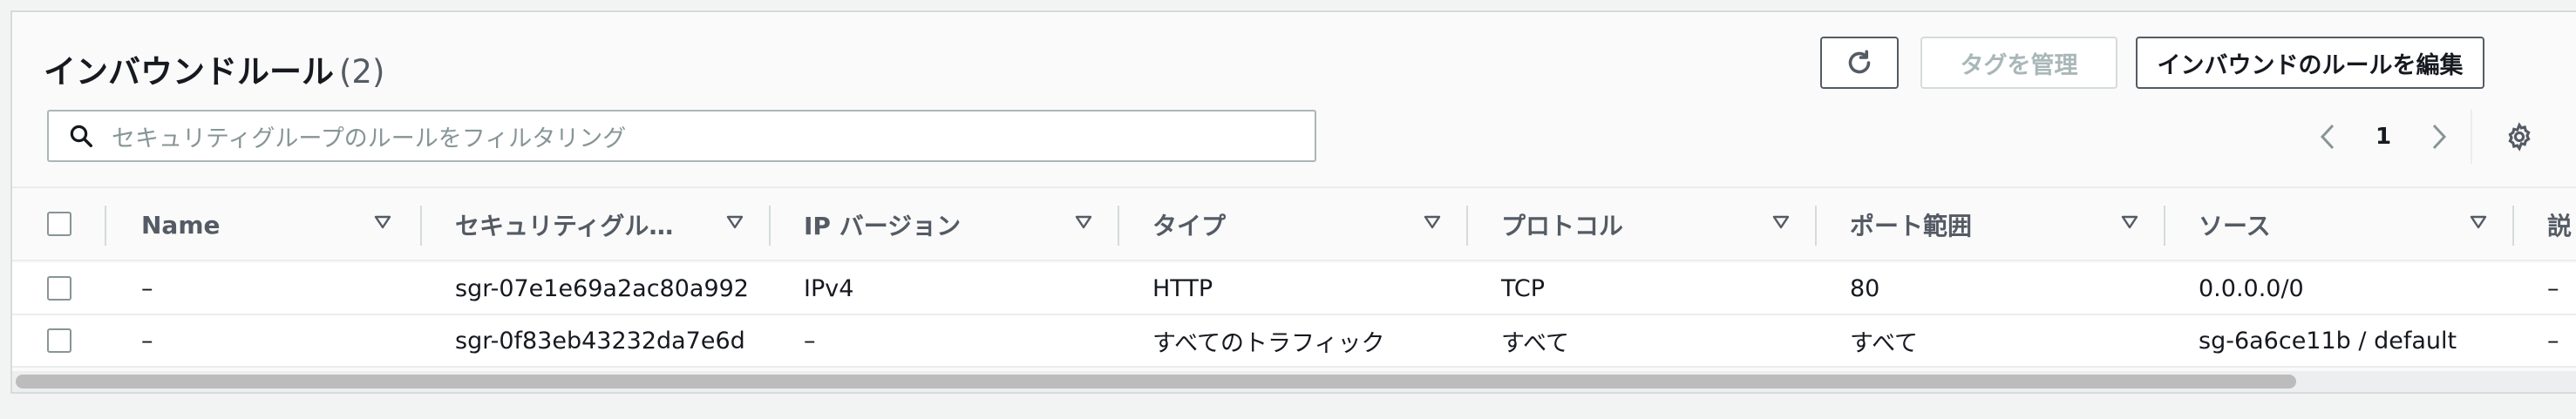 The height and width of the screenshot is (419, 2576). Describe the element at coordinates (1912, 226) in the screenshot. I see `column-label: ポート範囲` at that location.